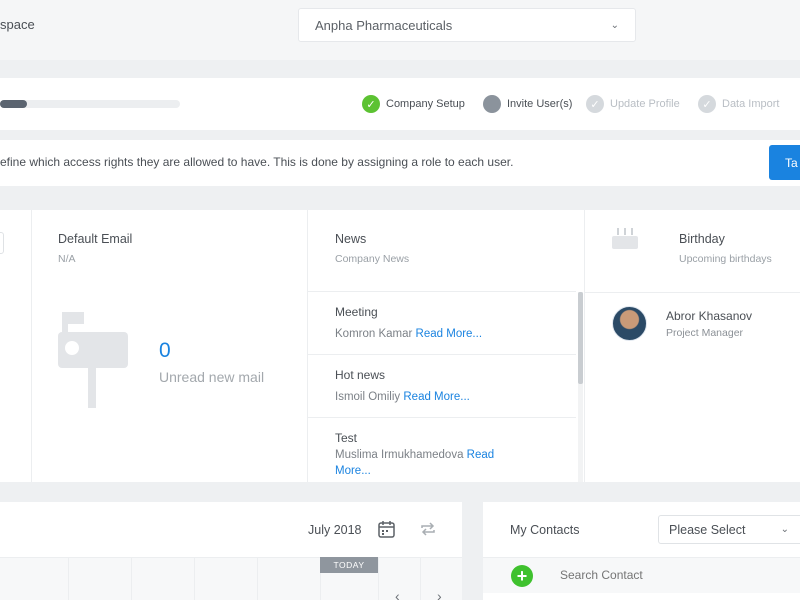  What do you see at coordinates (707, 529) in the screenshot?
I see `contacts-filter-value: Please Select` at bounding box center [707, 529].